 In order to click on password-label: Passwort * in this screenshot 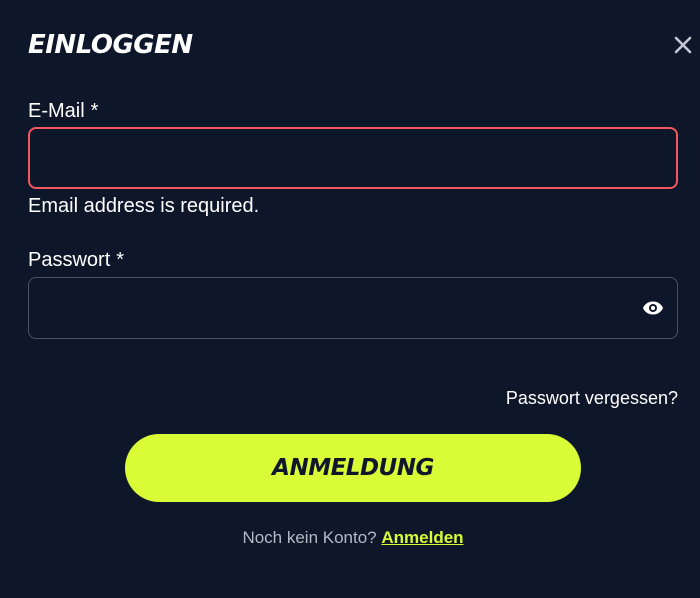, I will do `click(76, 260)`.